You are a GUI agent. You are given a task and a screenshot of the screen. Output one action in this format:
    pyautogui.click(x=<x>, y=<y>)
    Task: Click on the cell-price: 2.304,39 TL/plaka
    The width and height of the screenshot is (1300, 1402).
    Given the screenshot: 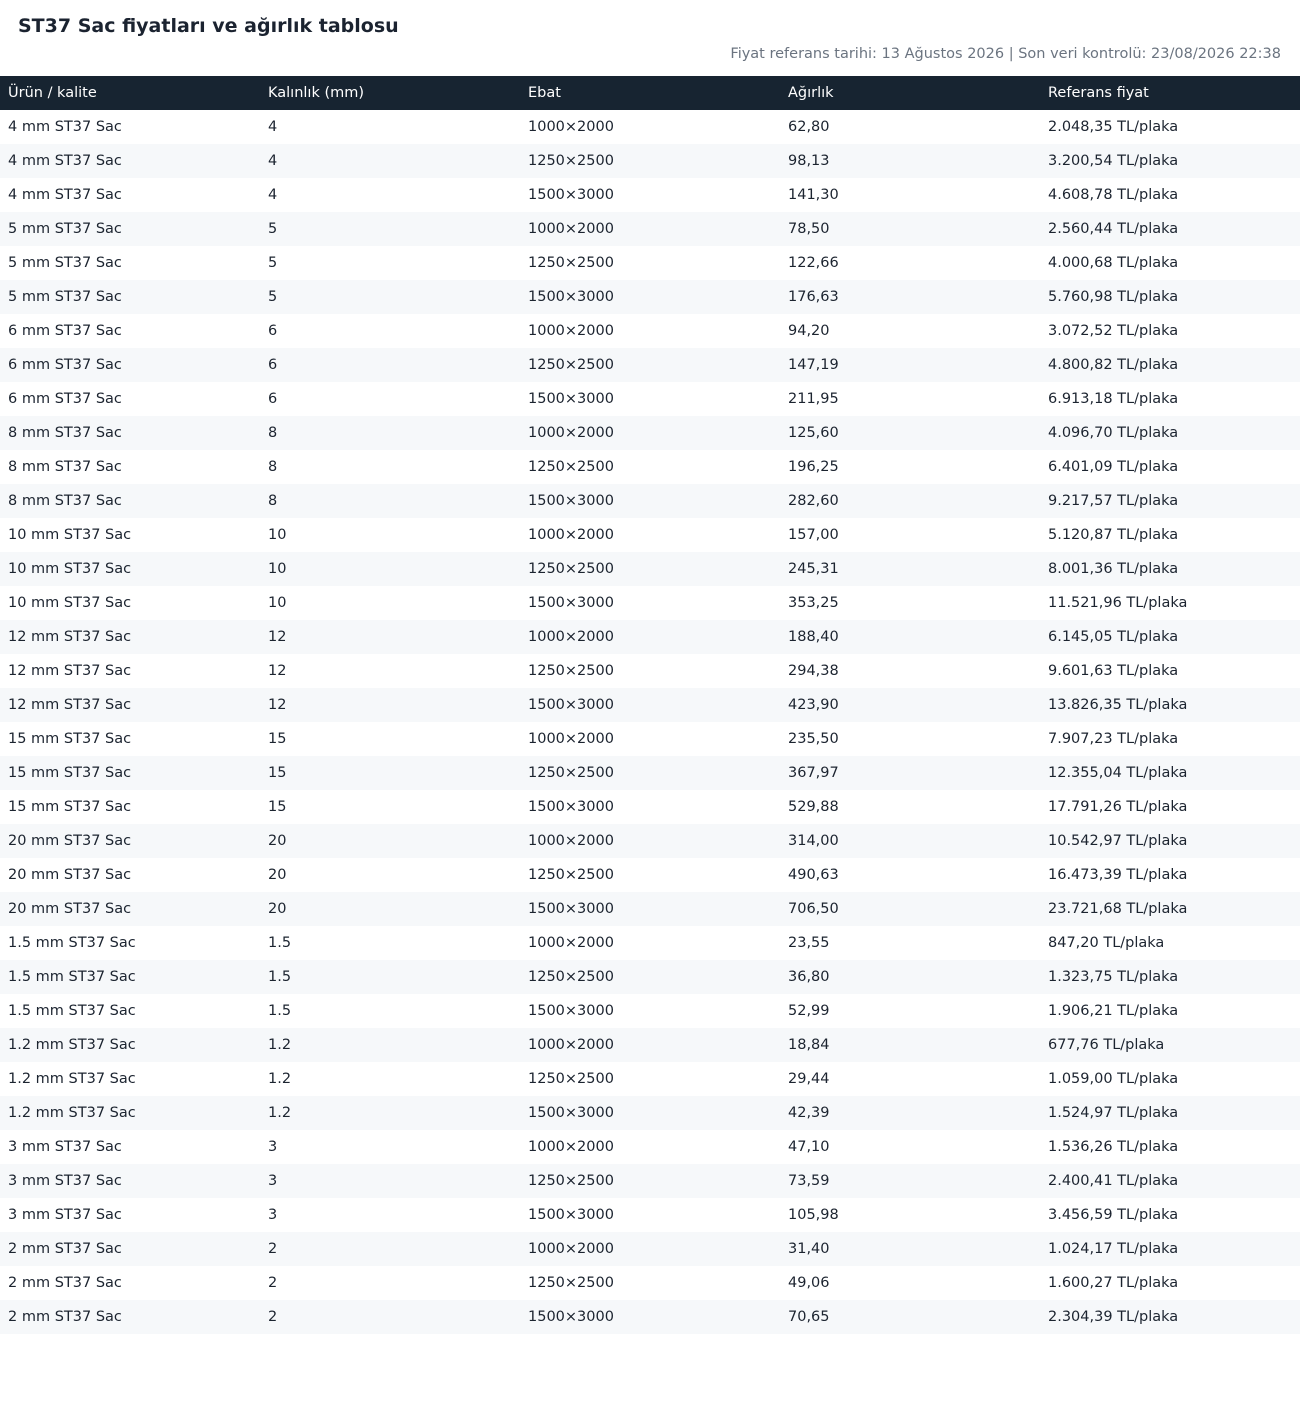 What is the action you would take?
    pyautogui.click(x=1170, y=1317)
    